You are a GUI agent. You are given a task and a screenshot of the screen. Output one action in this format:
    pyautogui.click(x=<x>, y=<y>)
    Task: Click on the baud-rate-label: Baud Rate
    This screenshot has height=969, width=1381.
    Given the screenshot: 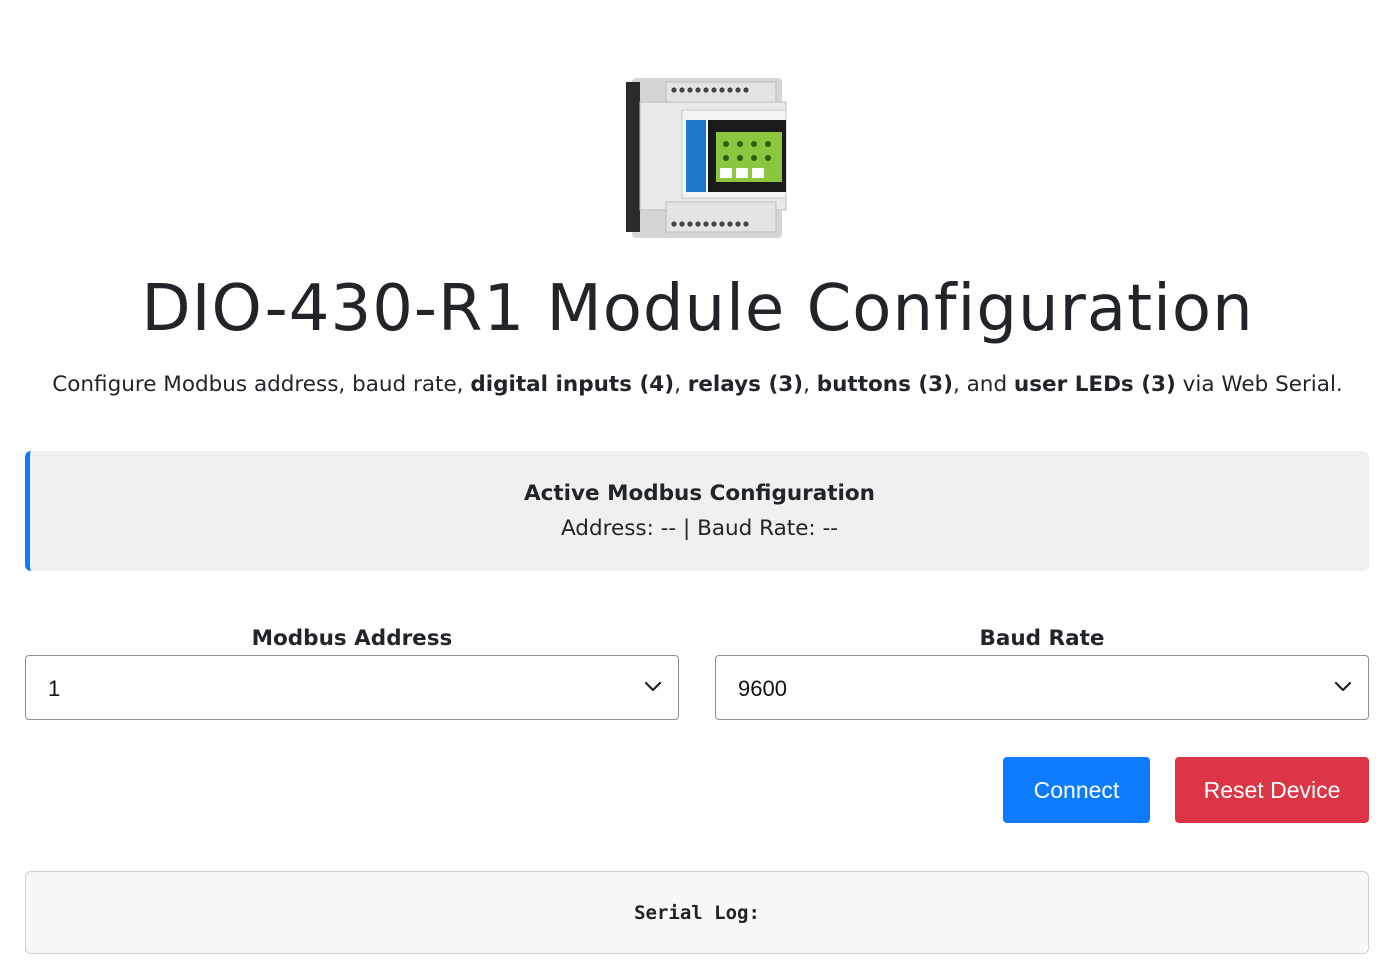 What is the action you would take?
    pyautogui.click(x=1042, y=638)
    